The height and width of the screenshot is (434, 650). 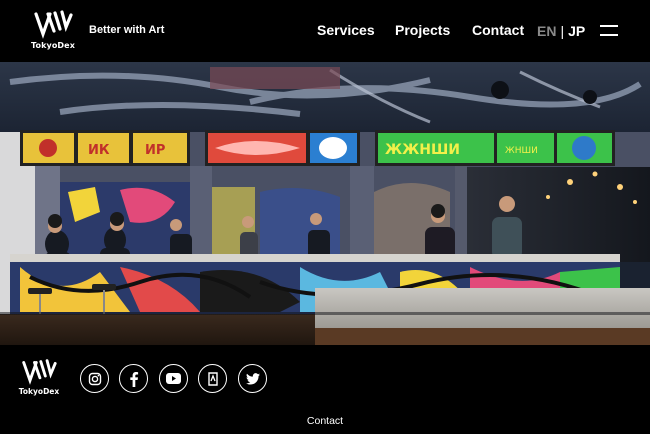 I want to click on nav-contact-link: Contact, so click(x=498, y=30).